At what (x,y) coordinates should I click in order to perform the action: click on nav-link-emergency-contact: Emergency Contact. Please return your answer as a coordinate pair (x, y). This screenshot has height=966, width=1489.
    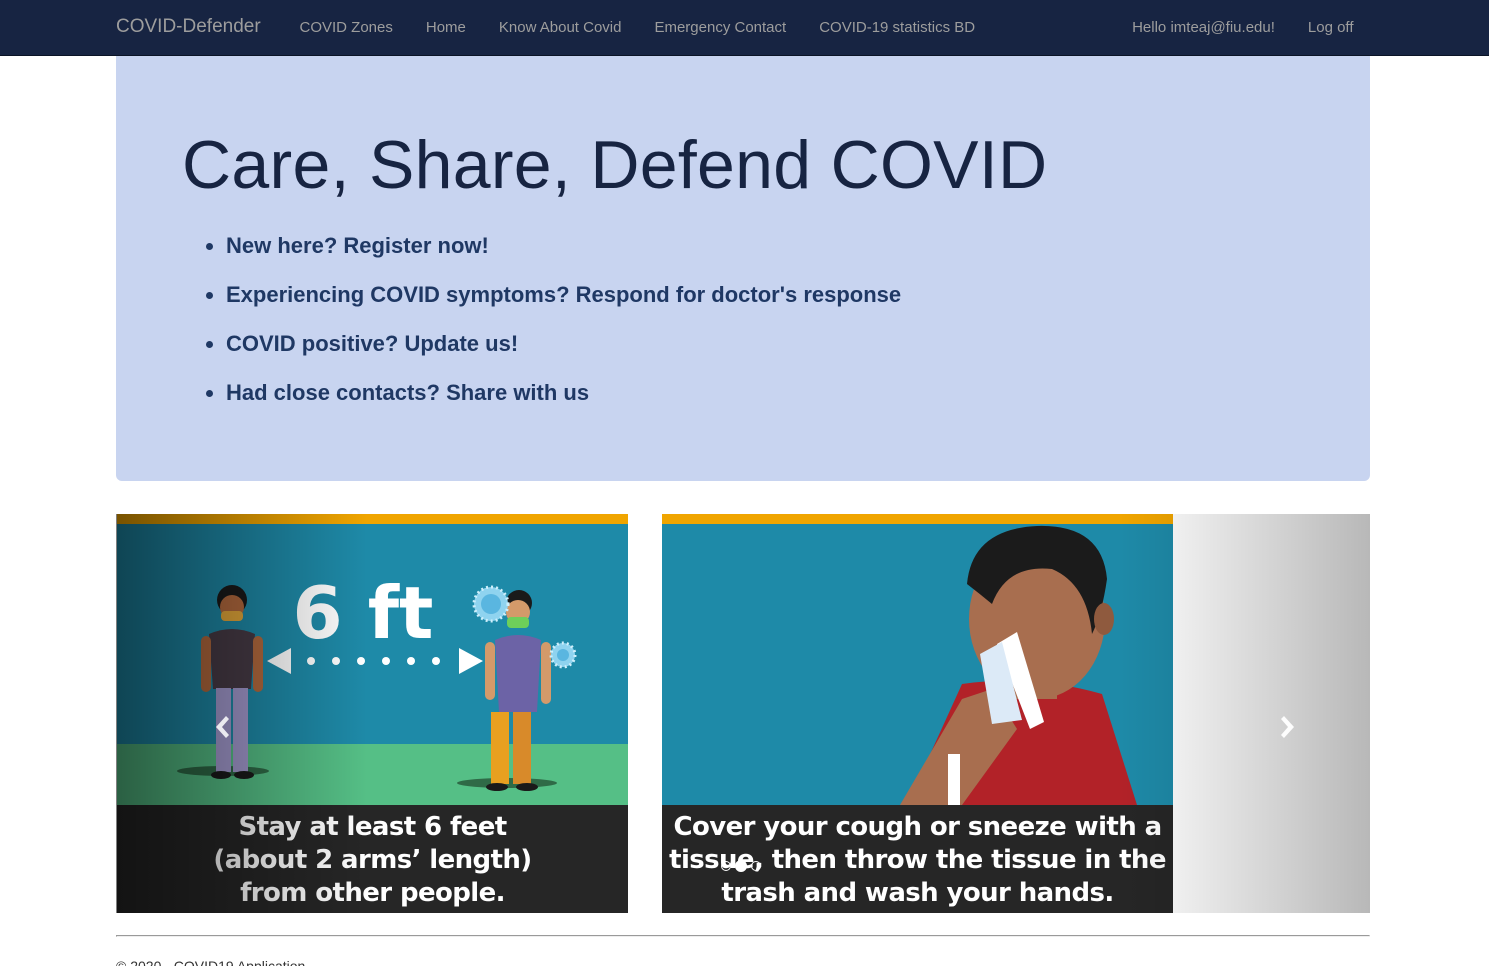
    Looking at the image, I should click on (720, 28).